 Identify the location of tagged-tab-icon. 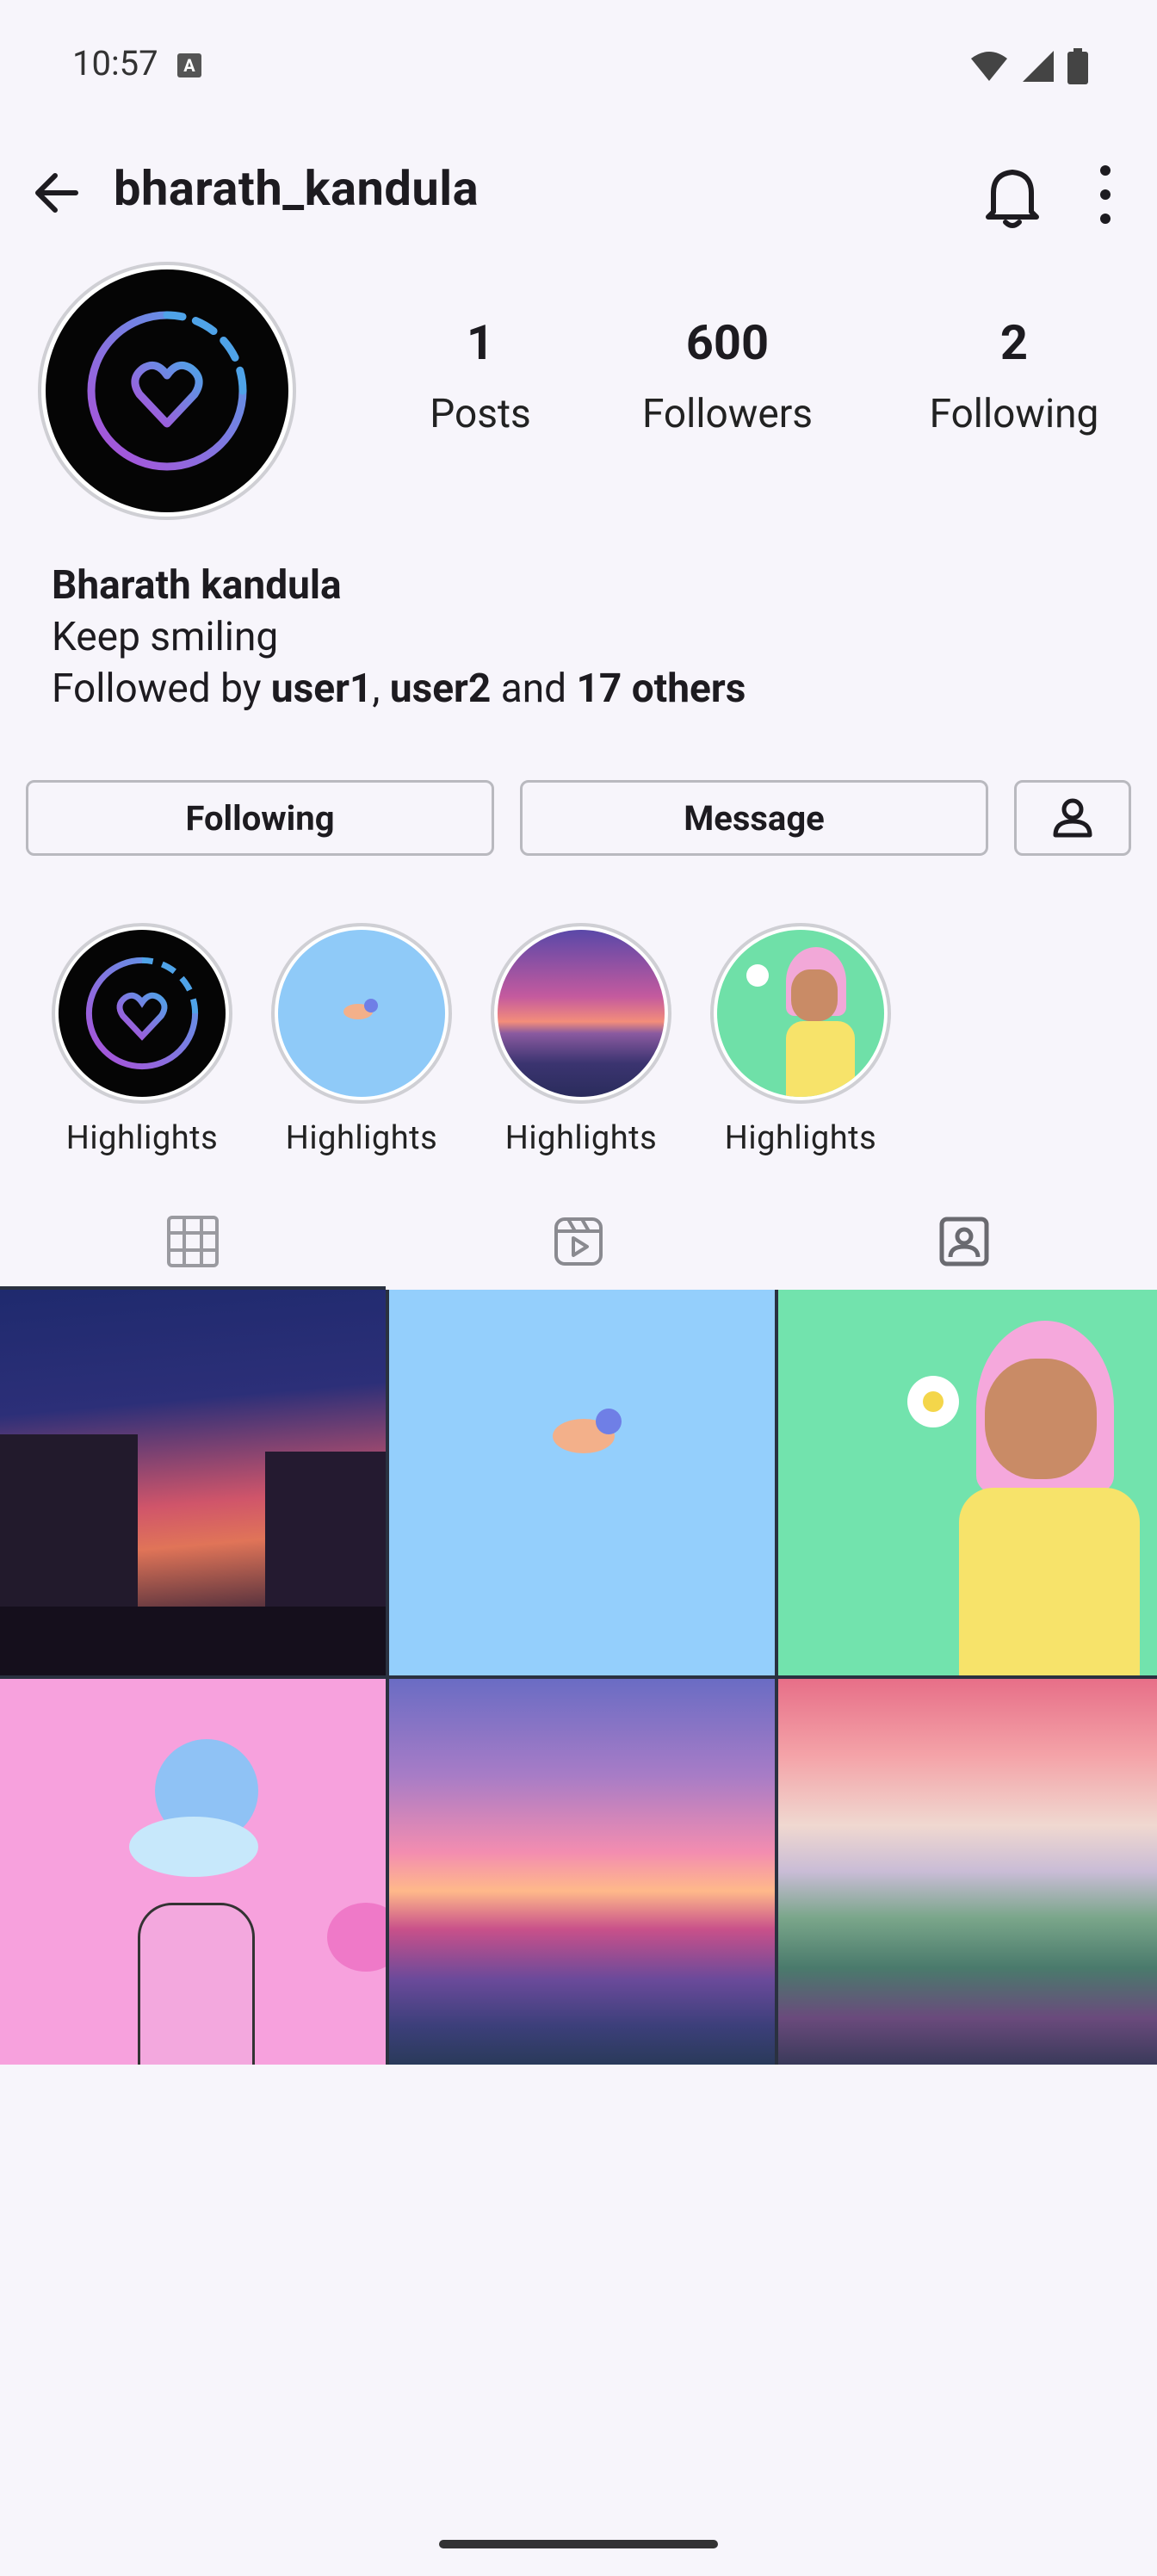
(965, 1242).